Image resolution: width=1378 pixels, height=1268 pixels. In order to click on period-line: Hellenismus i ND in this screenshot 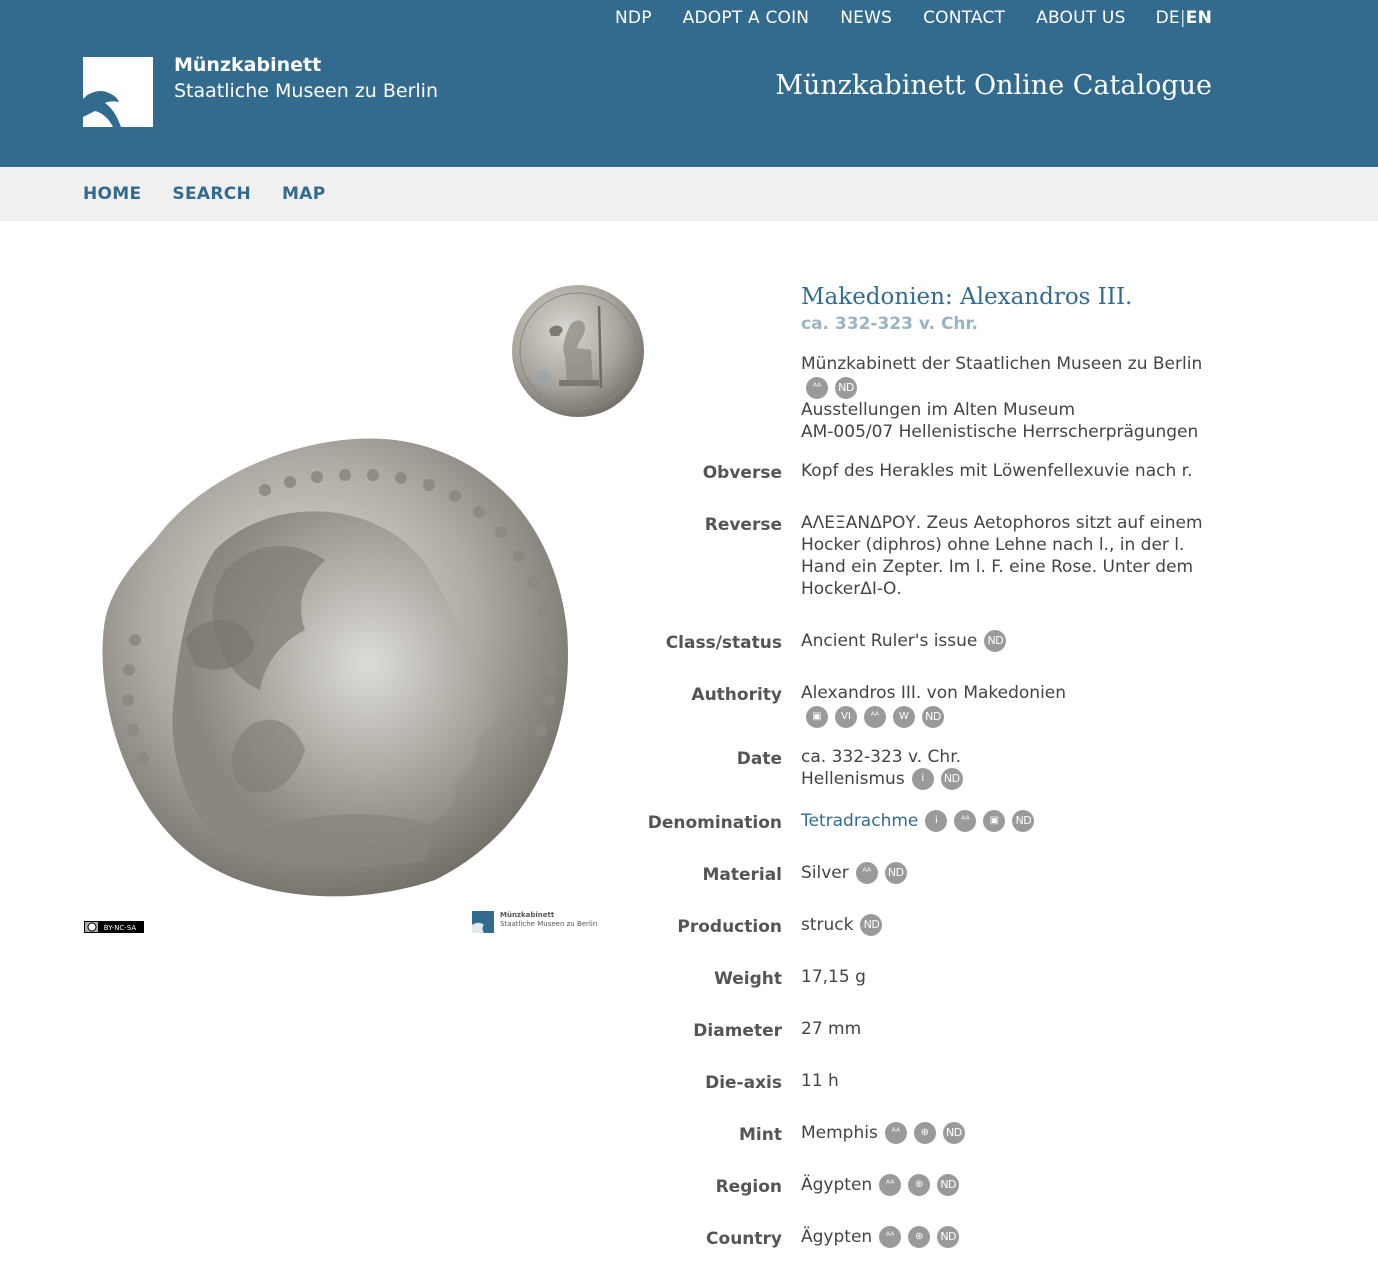, I will do `click(1006, 779)`.